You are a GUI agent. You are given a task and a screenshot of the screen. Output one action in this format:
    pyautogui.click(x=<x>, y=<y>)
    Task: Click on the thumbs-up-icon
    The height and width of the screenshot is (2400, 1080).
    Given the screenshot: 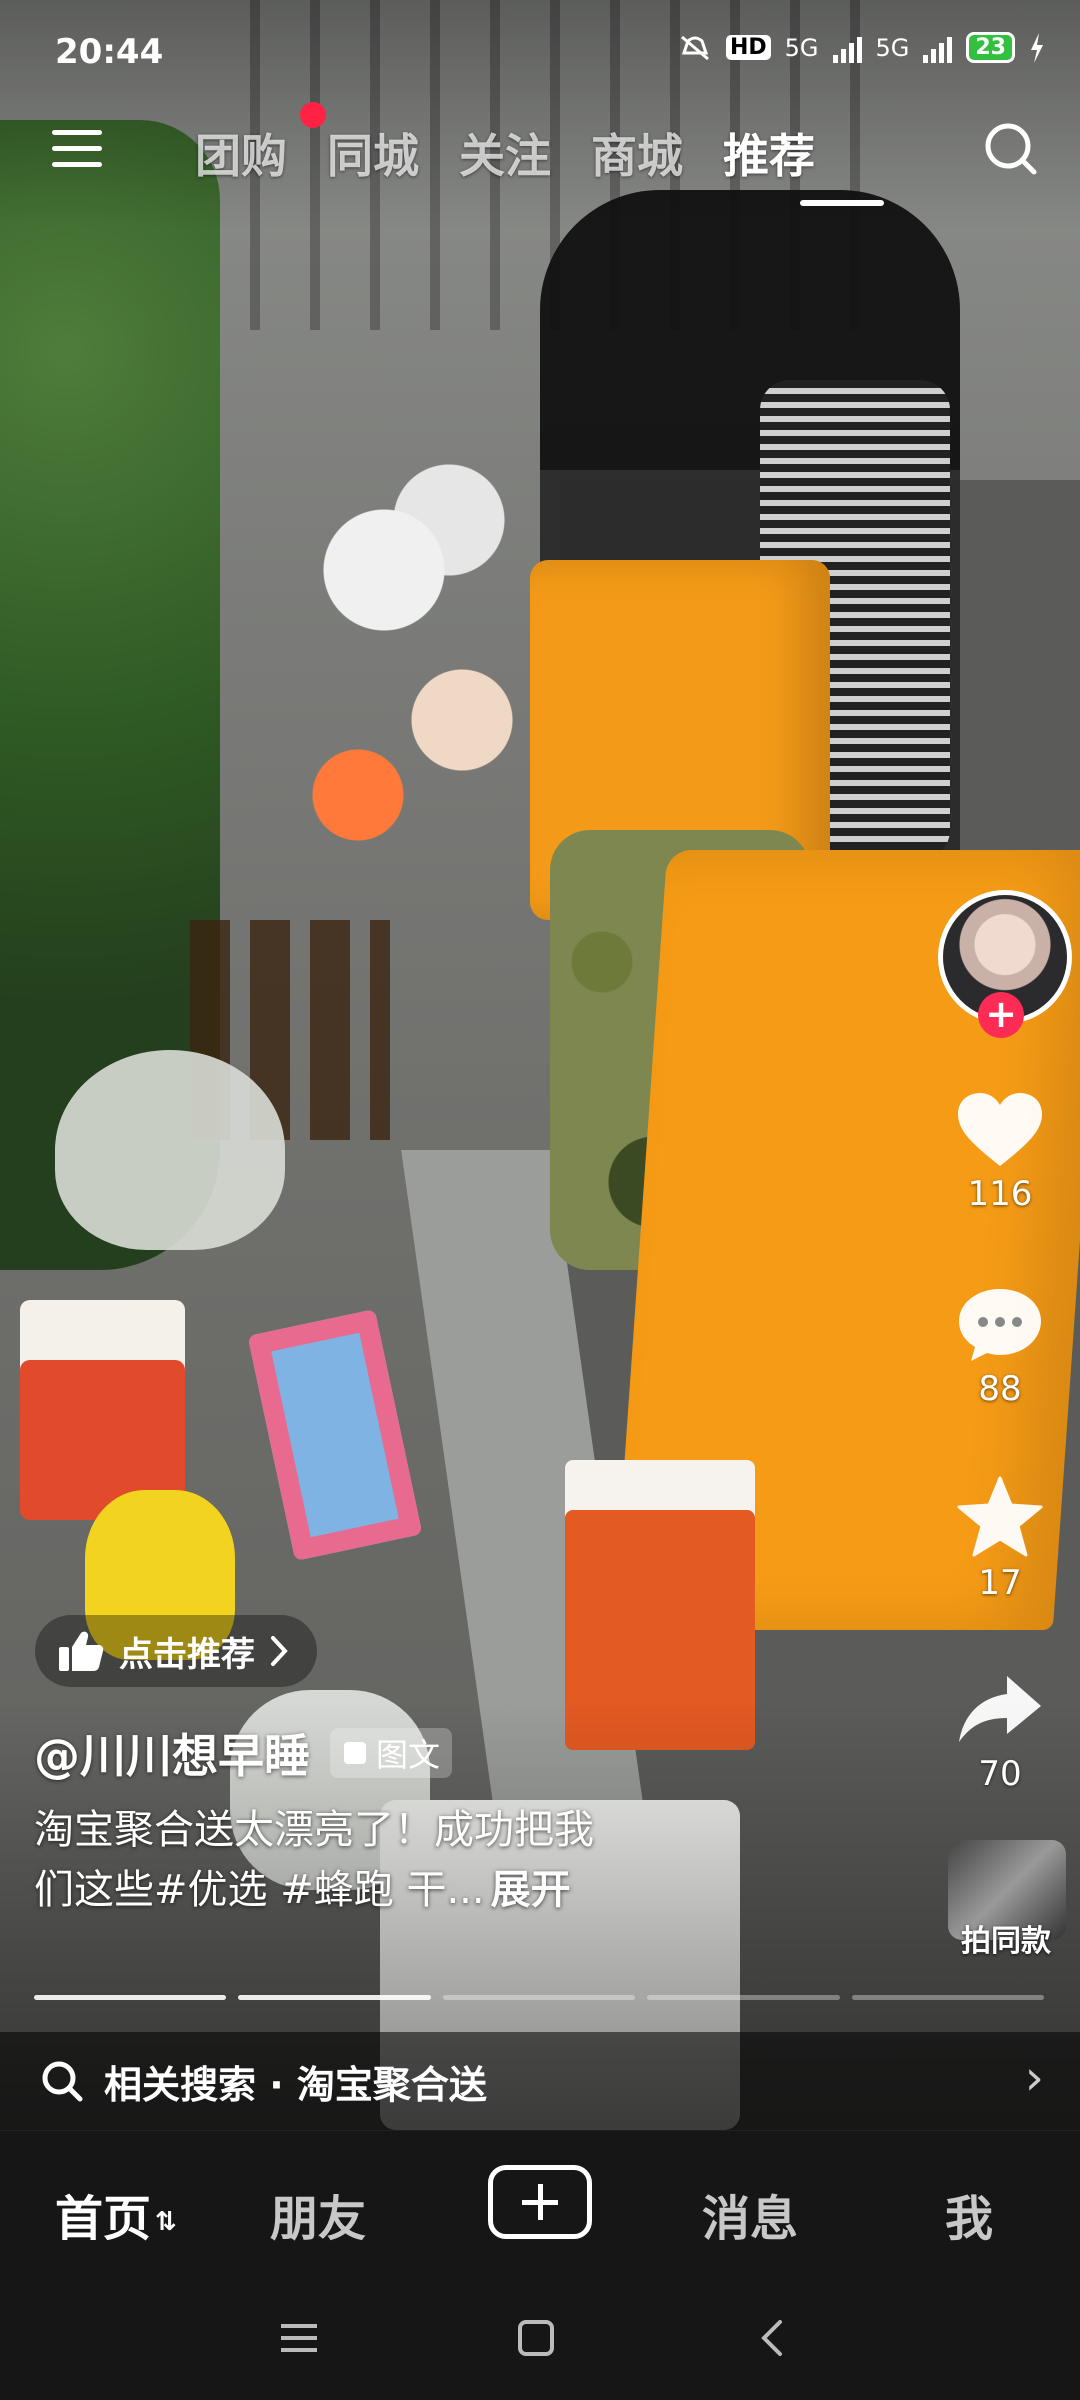 What is the action you would take?
    pyautogui.click(x=81, y=1651)
    